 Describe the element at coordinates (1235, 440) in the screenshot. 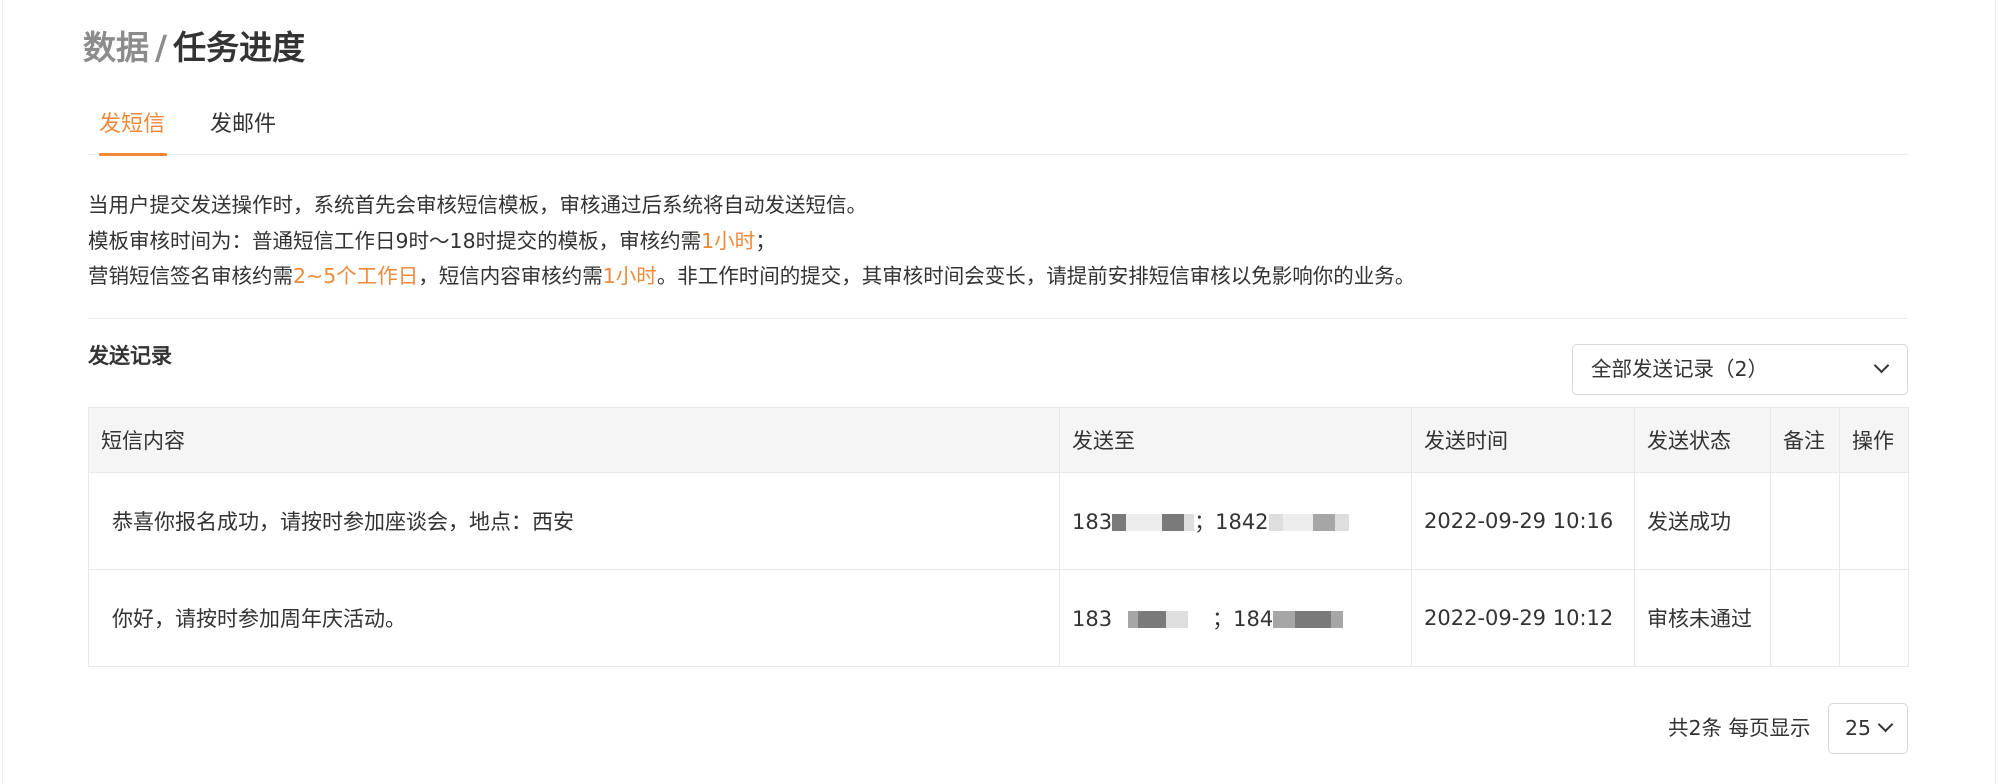

I see `column-header: 发送至` at that location.